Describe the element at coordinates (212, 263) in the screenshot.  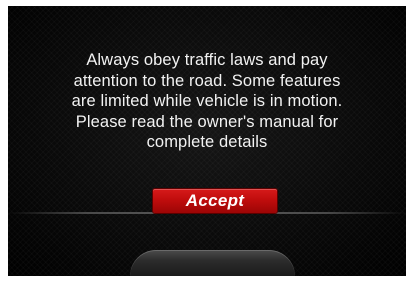
I see `bottom-handle-tab` at that location.